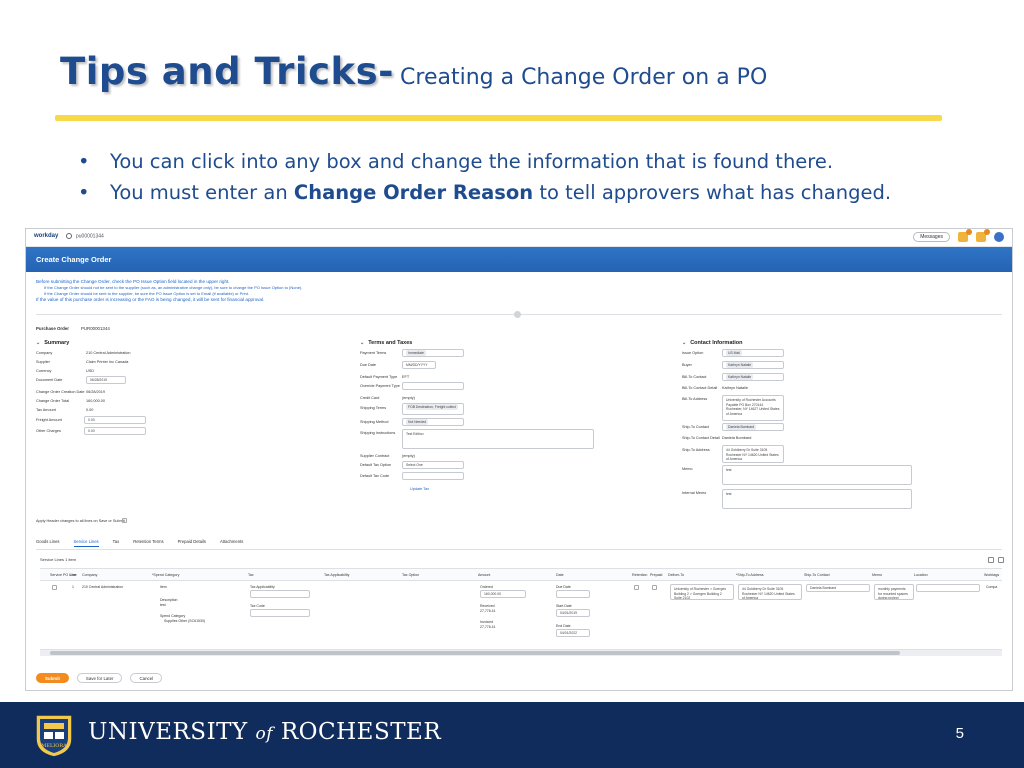 The width and height of the screenshot is (1024, 768). I want to click on submit-button: Submit, so click(52, 678).